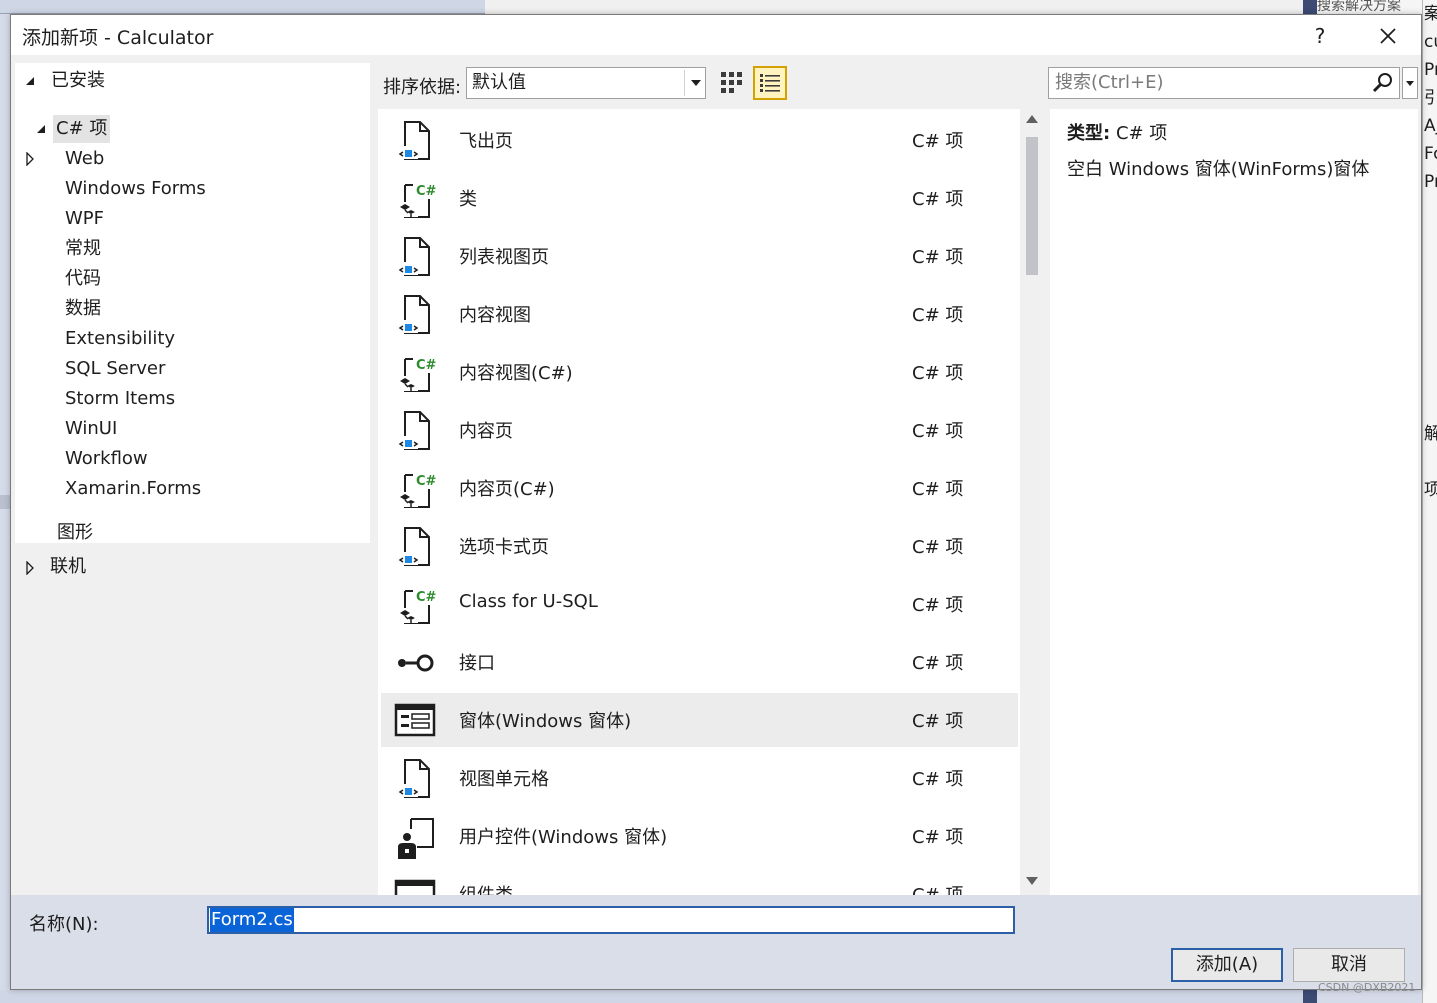 The height and width of the screenshot is (1003, 1437). I want to click on scroll-down-icon, so click(1032, 881).